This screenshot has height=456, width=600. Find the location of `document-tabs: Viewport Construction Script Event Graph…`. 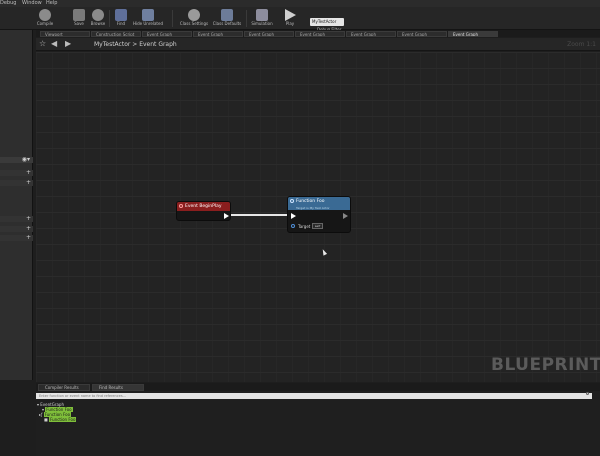

document-tabs: Viewport Construction Script Event Graph… is located at coordinates (318, 33).